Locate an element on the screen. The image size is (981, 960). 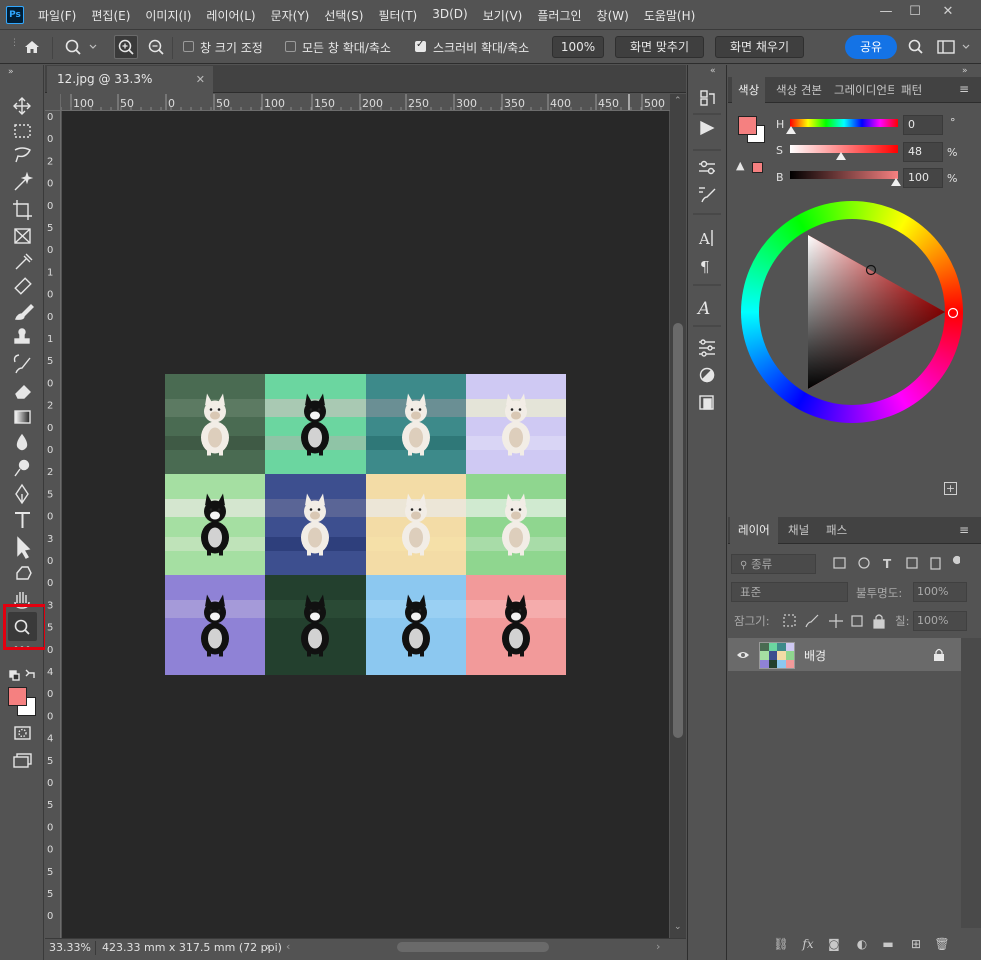
zoom-out-icon is located at coordinates (156, 47).